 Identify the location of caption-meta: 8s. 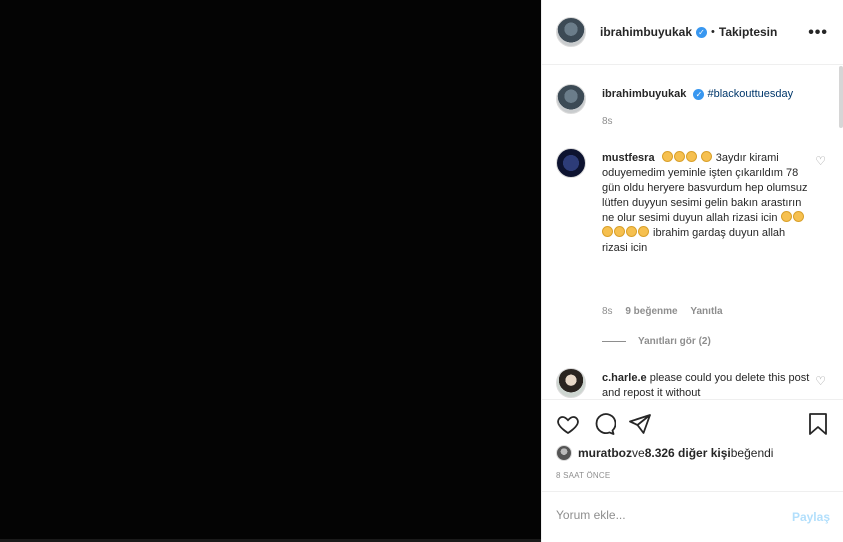
(612, 121).